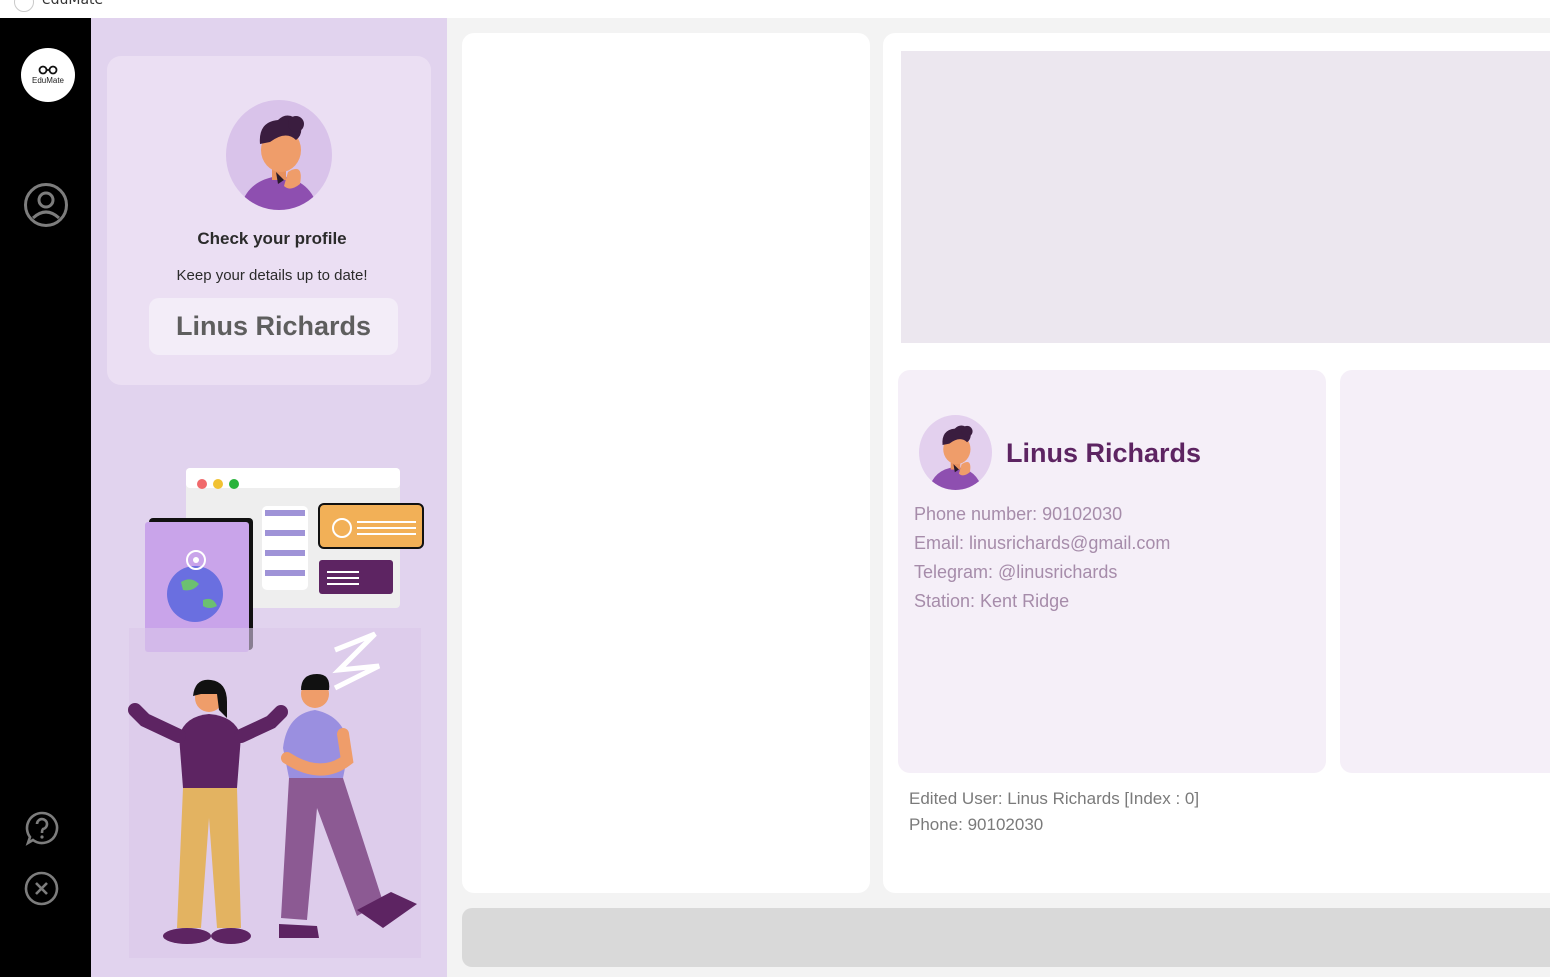 This screenshot has height=977, width=1550. Describe the element at coordinates (41, 888) in the screenshot. I see `close-circle-icon` at that location.